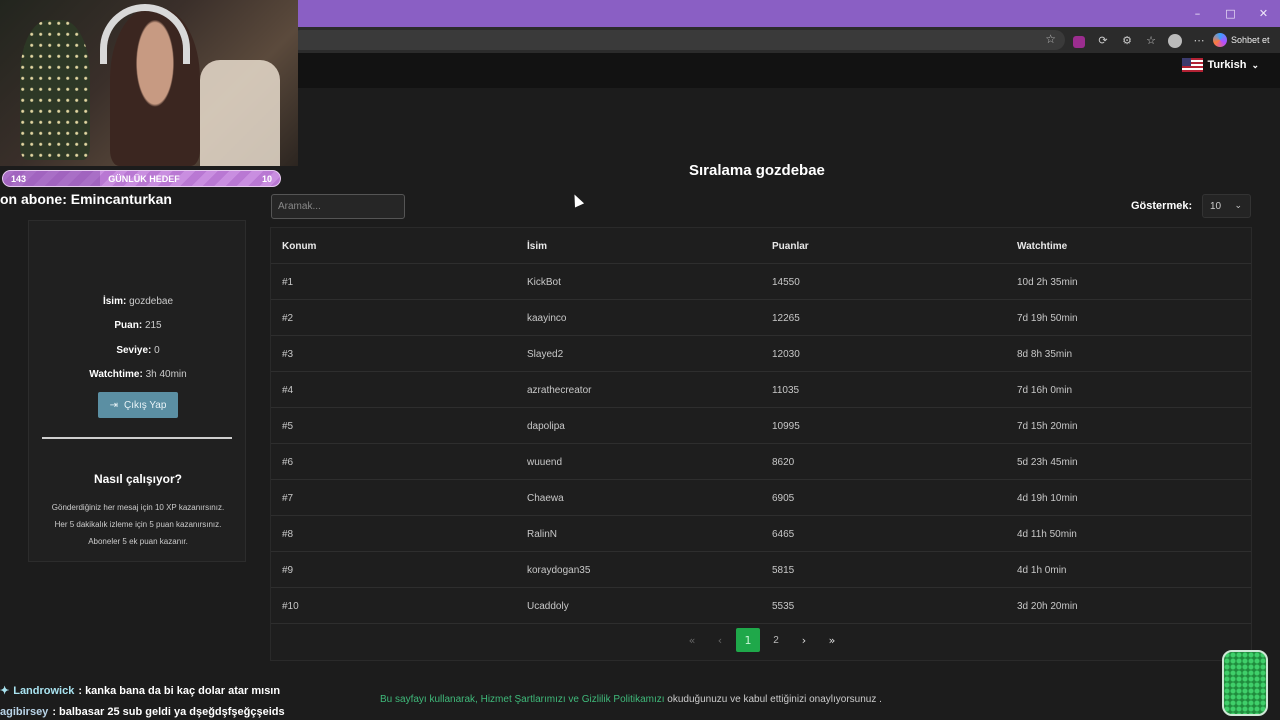 The height and width of the screenshot is (720, 1280). Describe the element at coordinates (761, 462) in the screenshot. I see `table-row: #6 wuuend 8620 5d 23h 45min` at that location.